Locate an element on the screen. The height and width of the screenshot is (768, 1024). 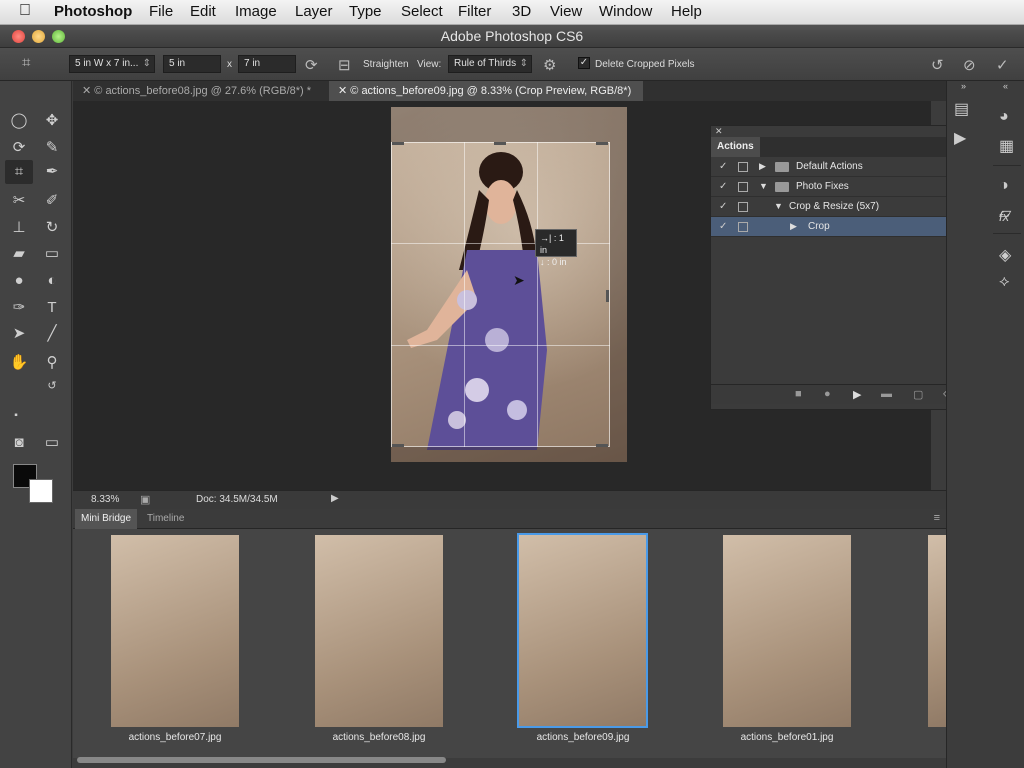
ratio-preset-select: 5 in W x 7 in... ⇕ is located at coordinates (112, 64).